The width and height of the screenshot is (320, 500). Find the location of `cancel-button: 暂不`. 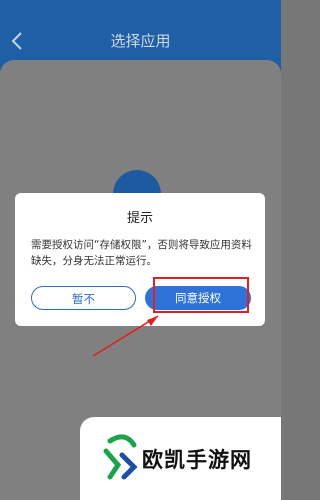

cancel-button: 暂不 is located at coordinates (83, 298).